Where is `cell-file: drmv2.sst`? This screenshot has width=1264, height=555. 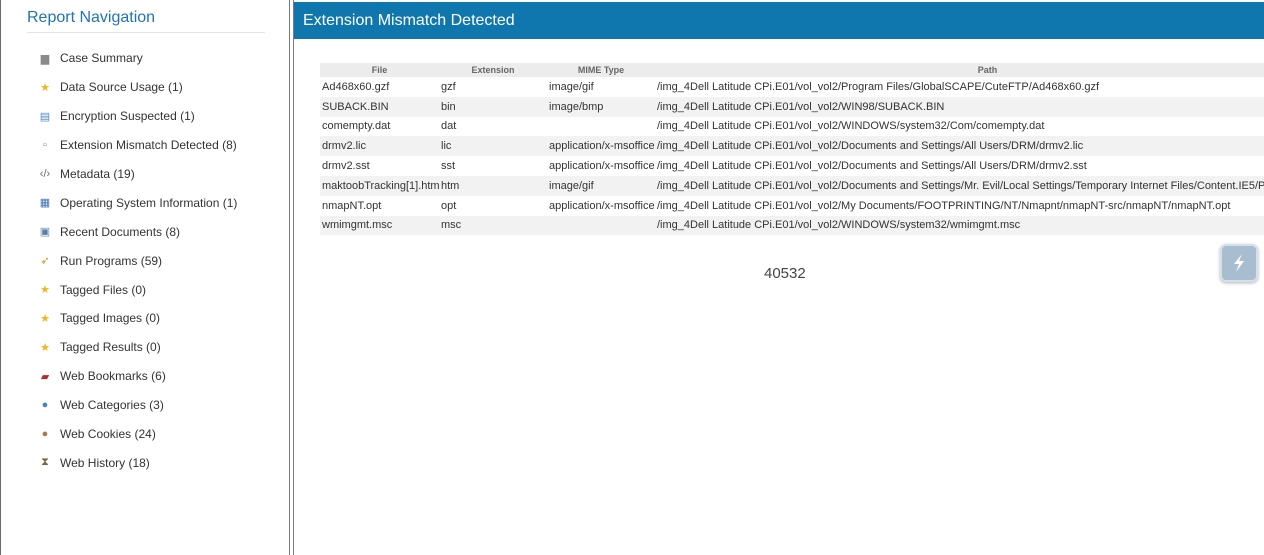 cell-file: drmv2.sst is located at coordinates (346, 166).